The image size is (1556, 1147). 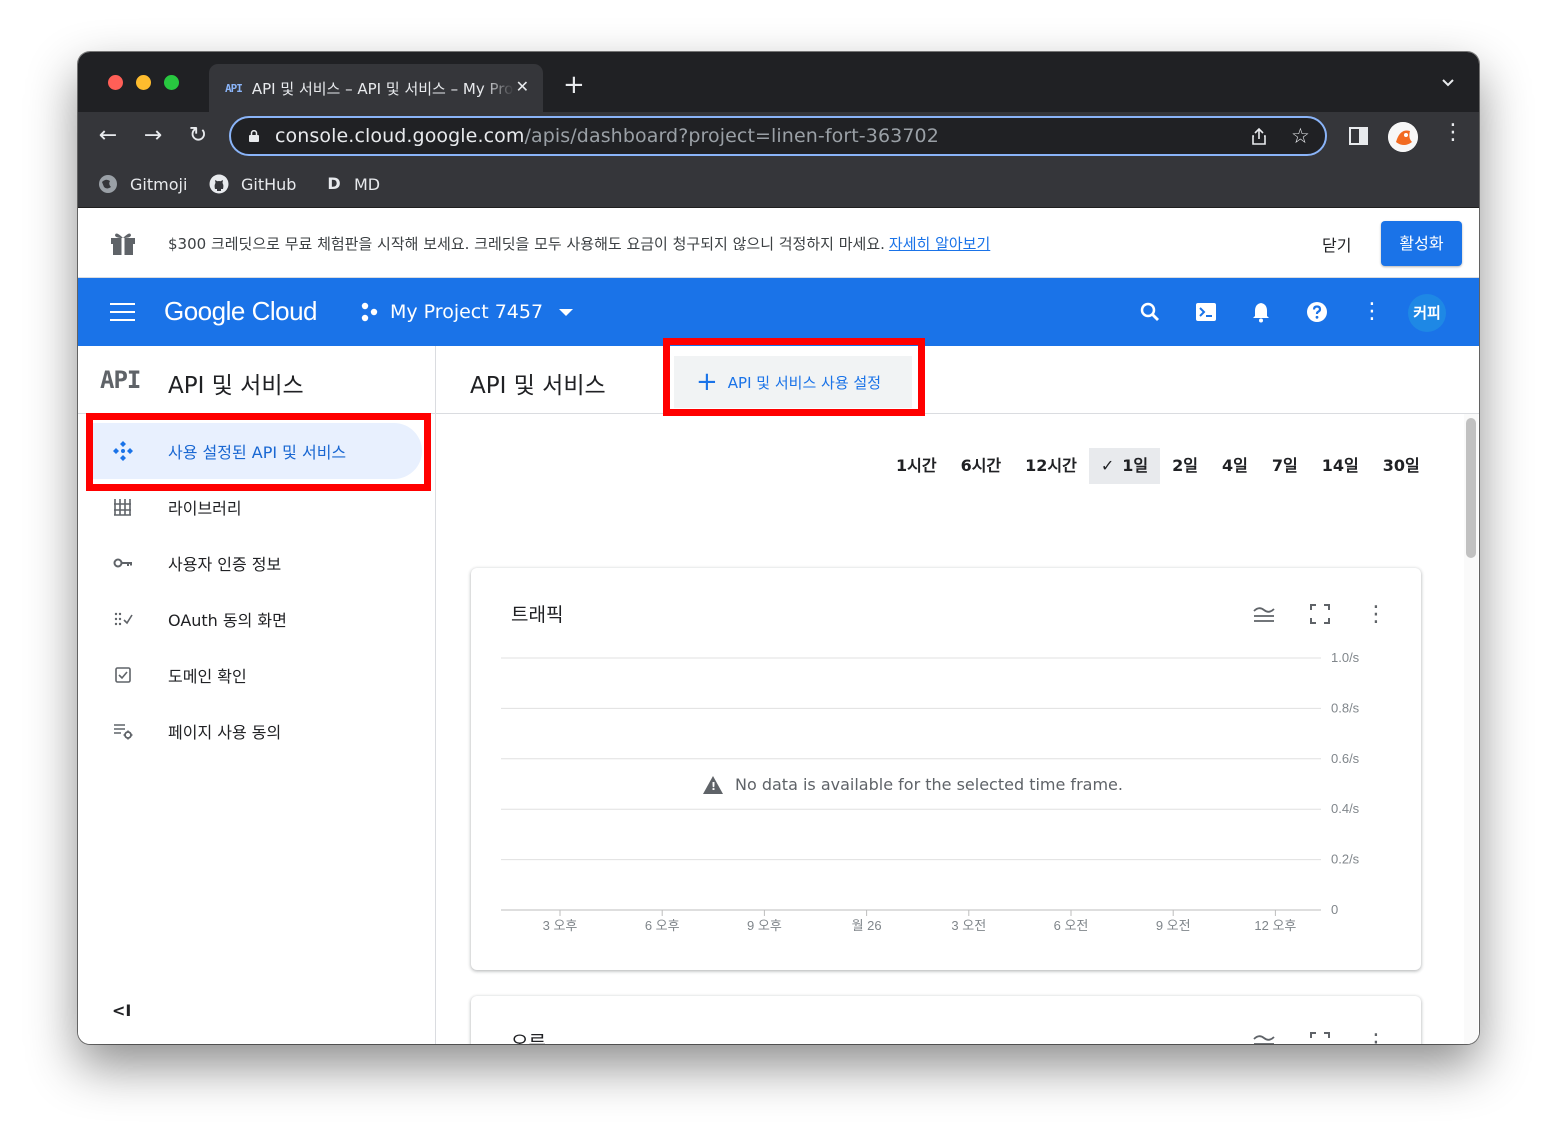 What do you see at coordinates (1259, 137) in the screenshot?
I see `share-icon` at bounding box center [1259, 137].